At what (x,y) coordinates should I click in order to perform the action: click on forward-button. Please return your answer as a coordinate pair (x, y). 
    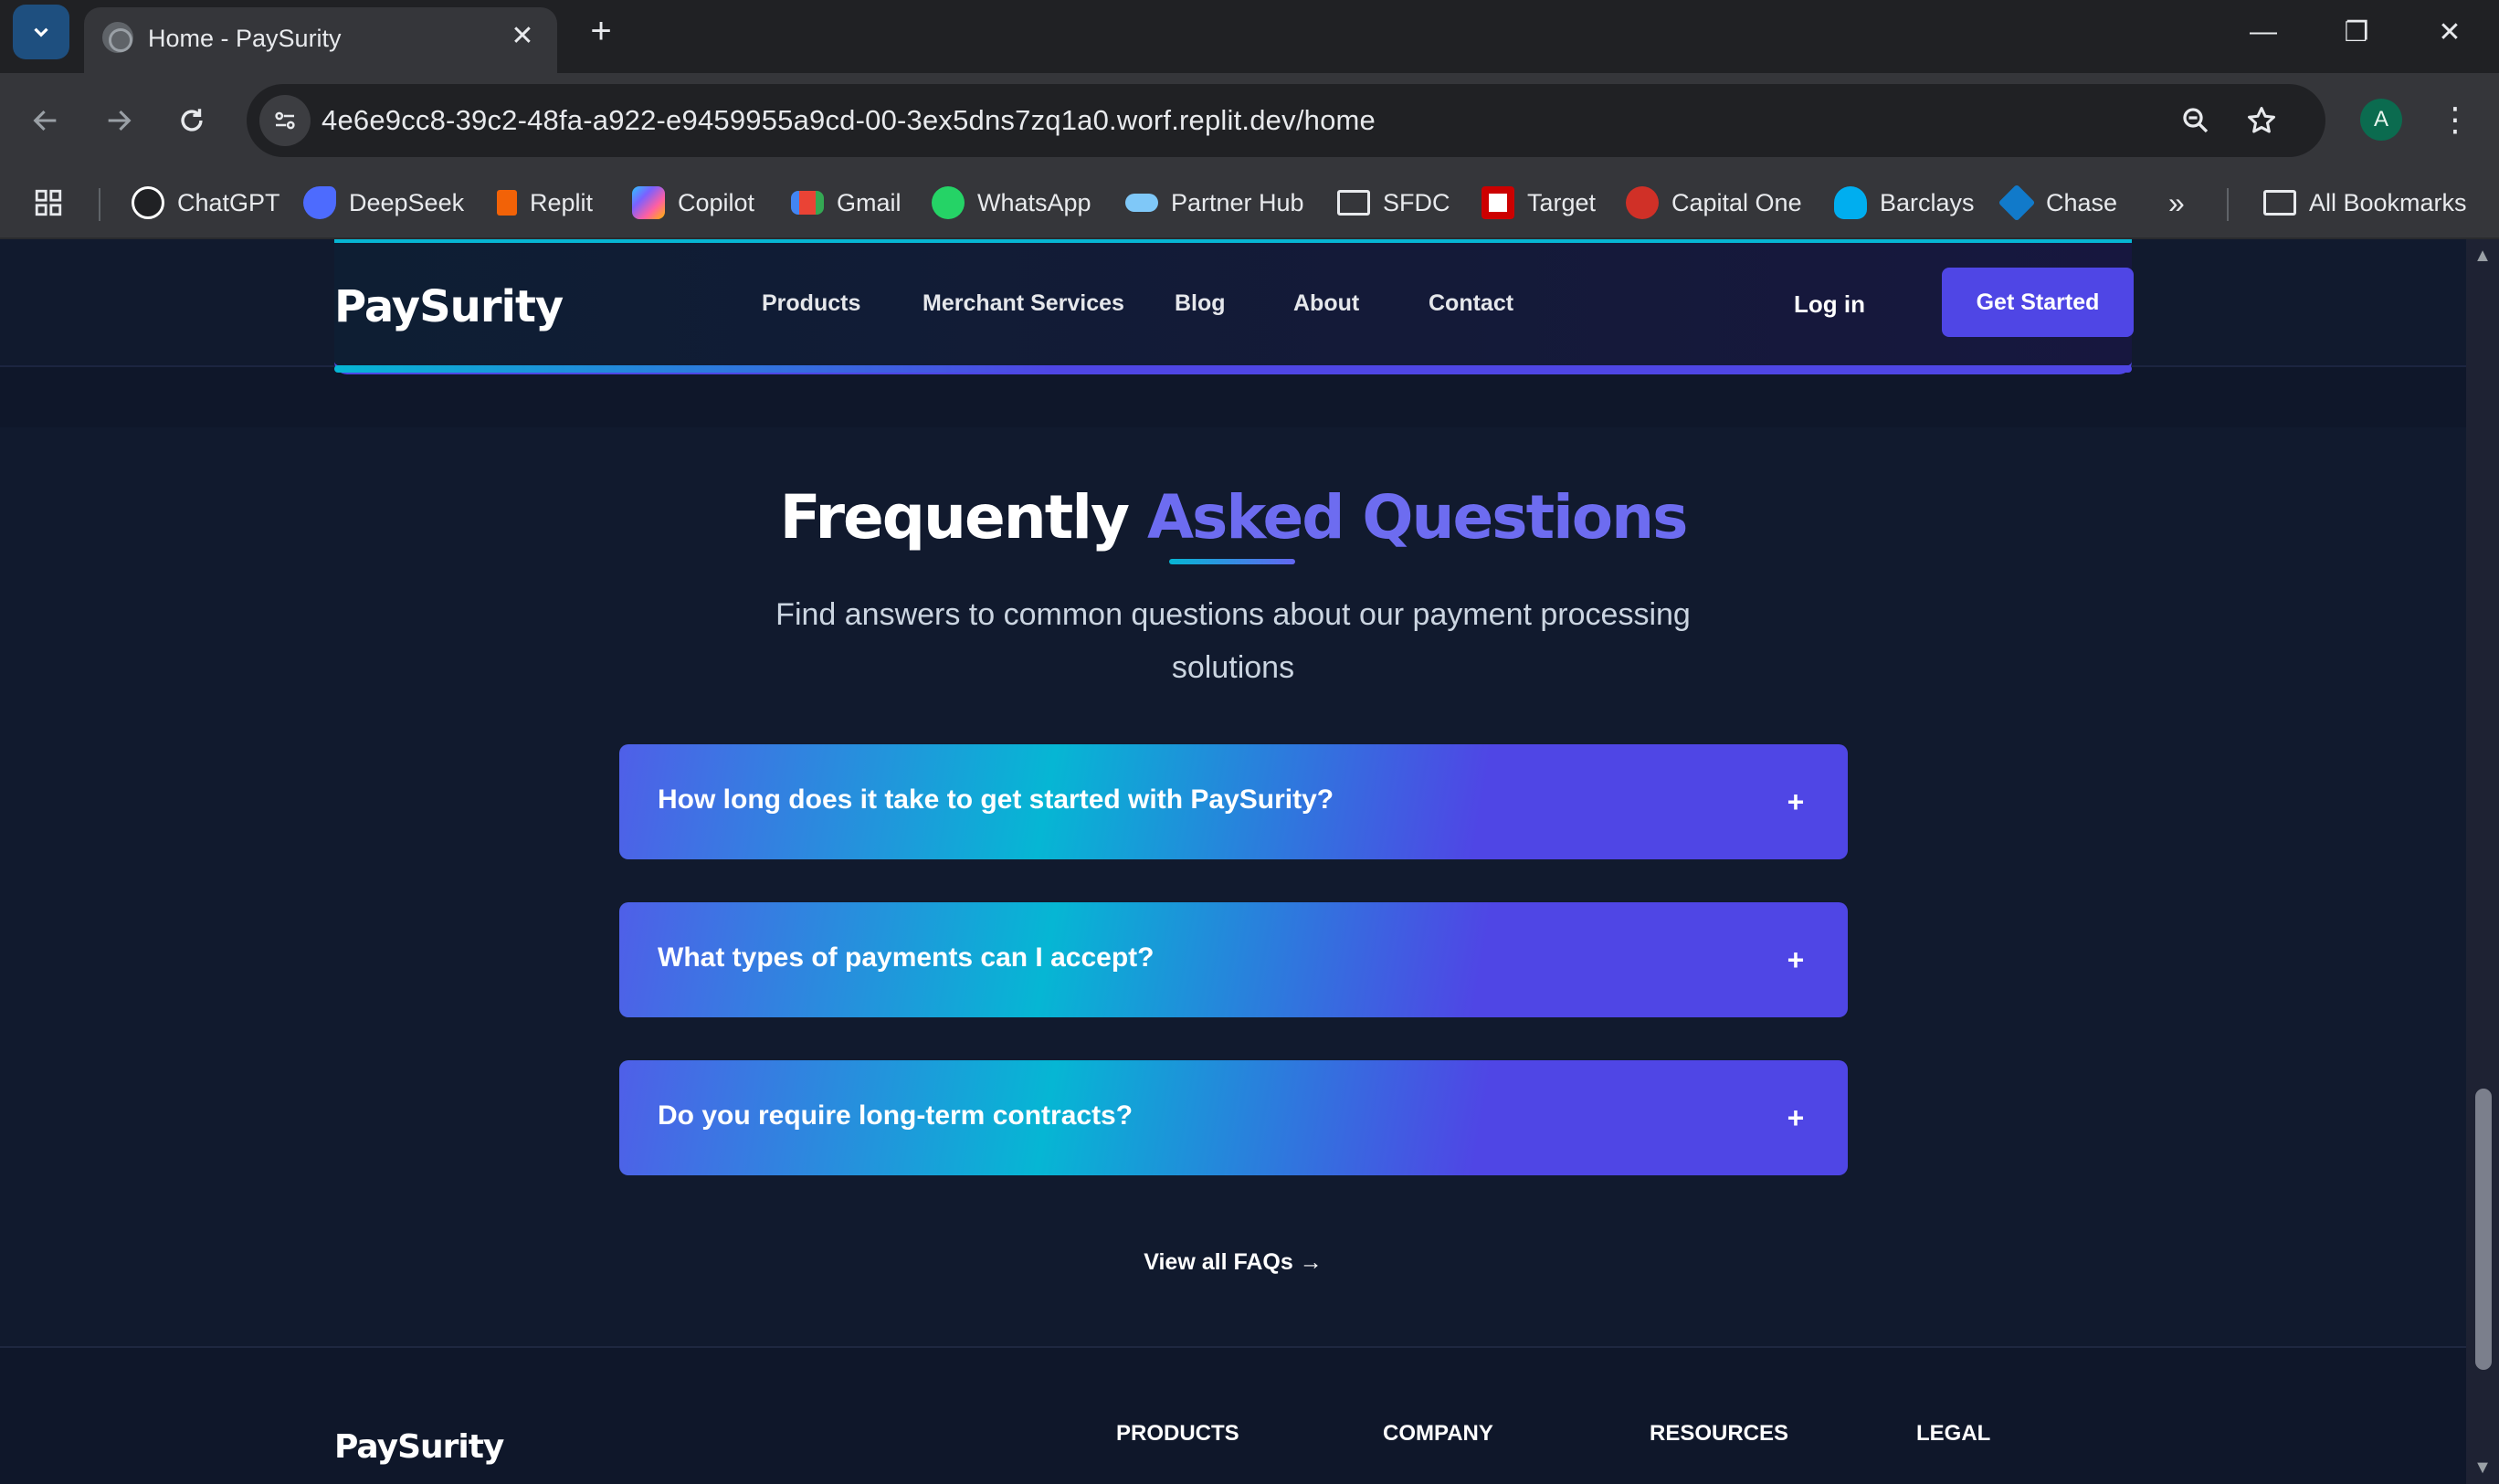
    Looking at the image, I should click on (118, 120).